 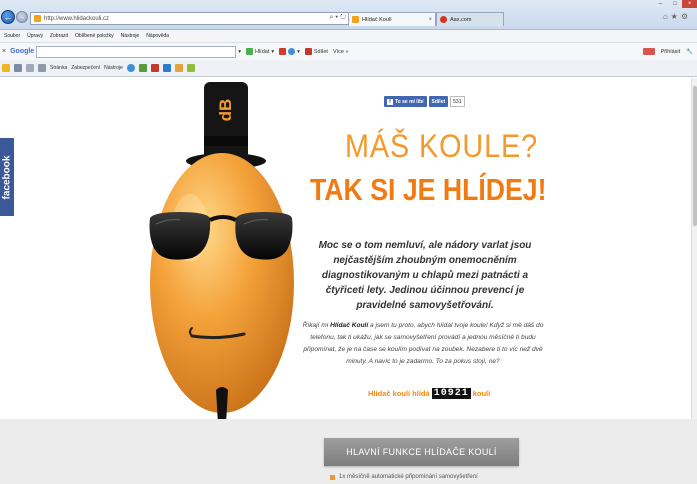 What do you see at coordinates (18, 68) in the screenshot?
I see `feeds-icon` at bounding box center [18, 68].